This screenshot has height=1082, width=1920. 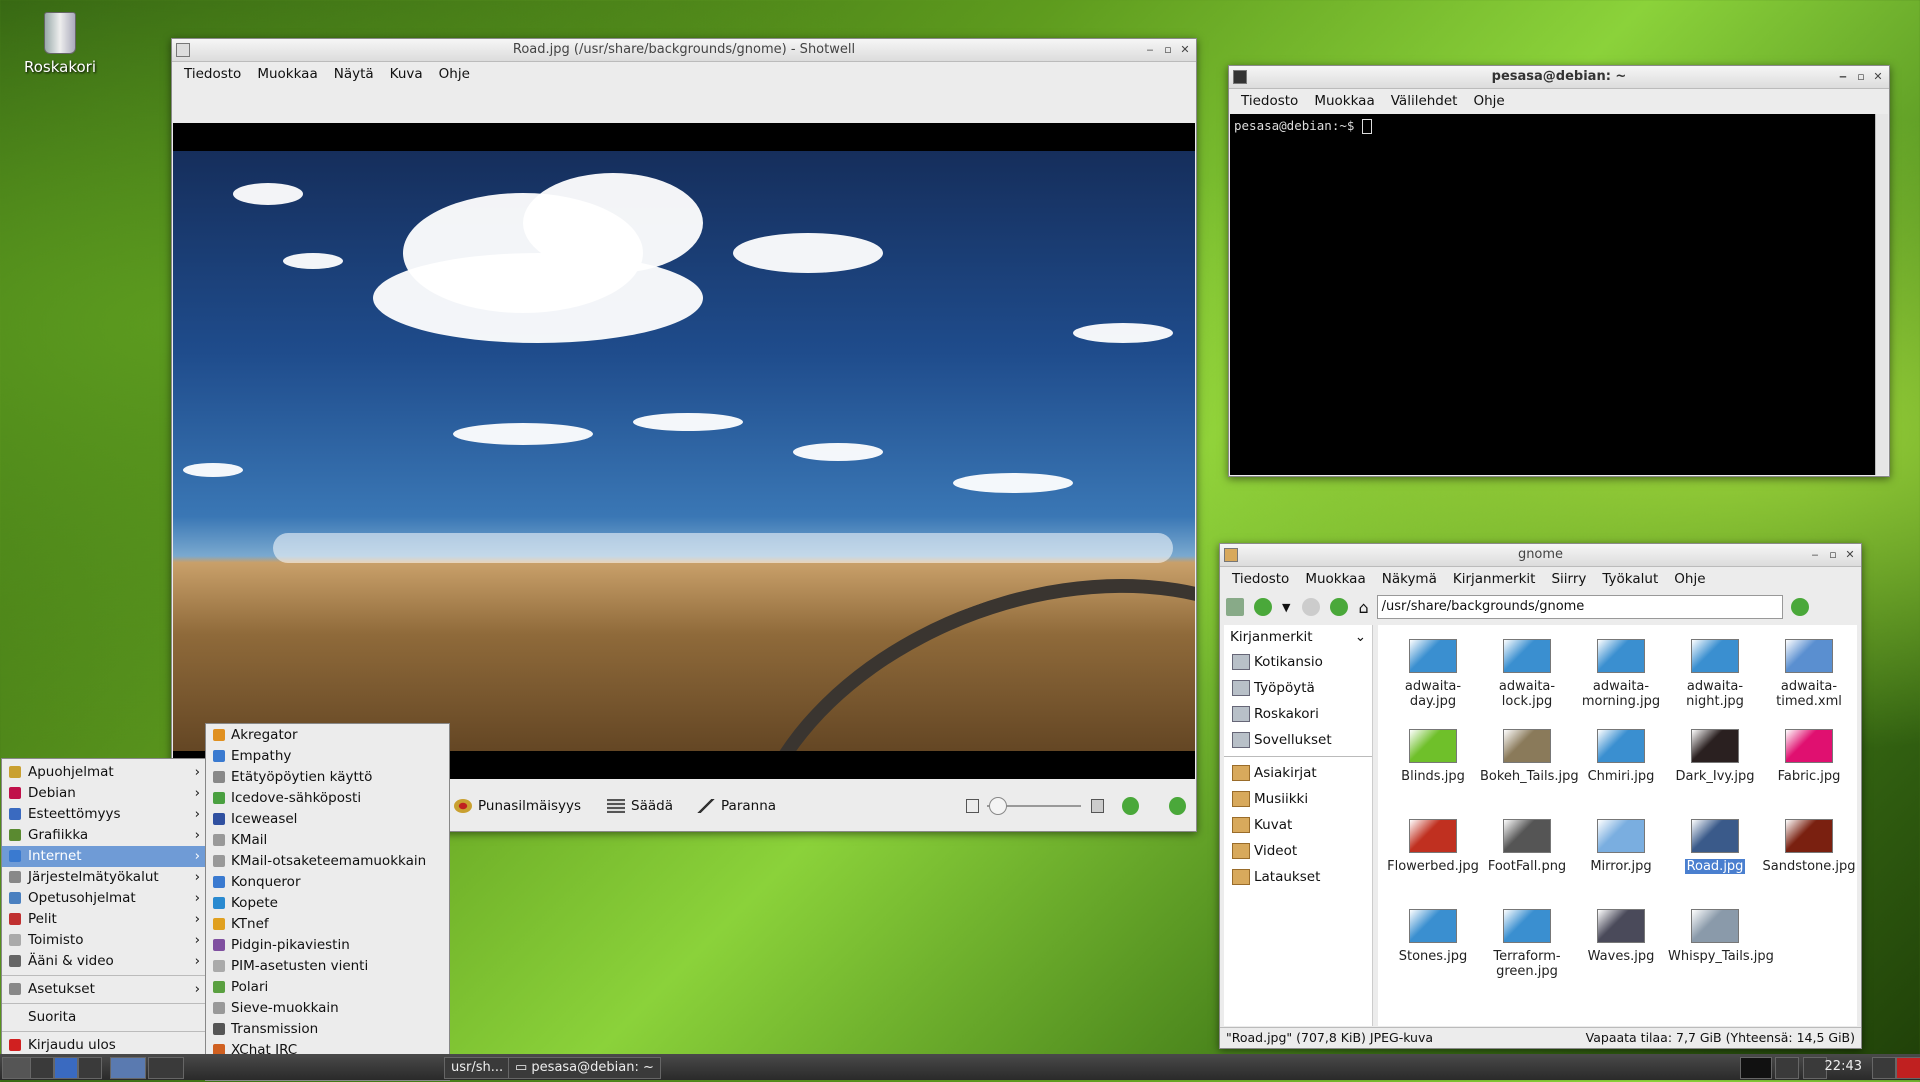 What do you see at coordinates (327, 903) in the screenshot?
I see `menu-app-kopete: Kopete` at bounding box center [327, 903].